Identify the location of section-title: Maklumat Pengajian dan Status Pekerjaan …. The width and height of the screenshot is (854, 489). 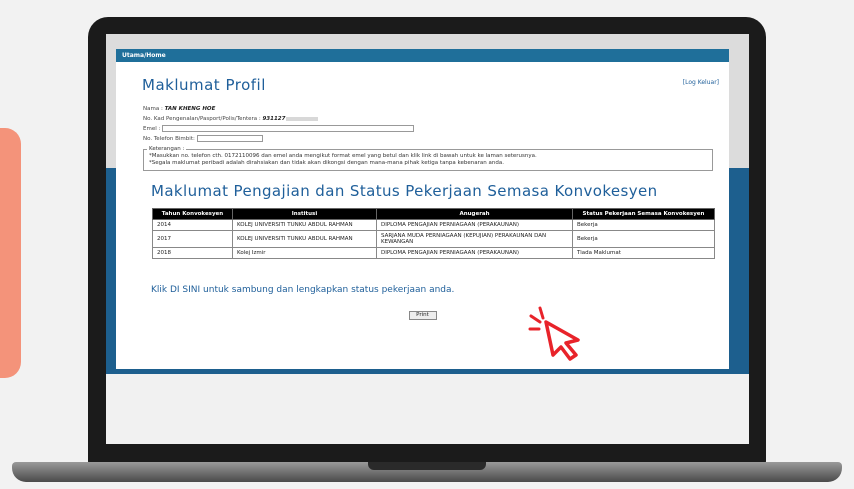
(404, 191).